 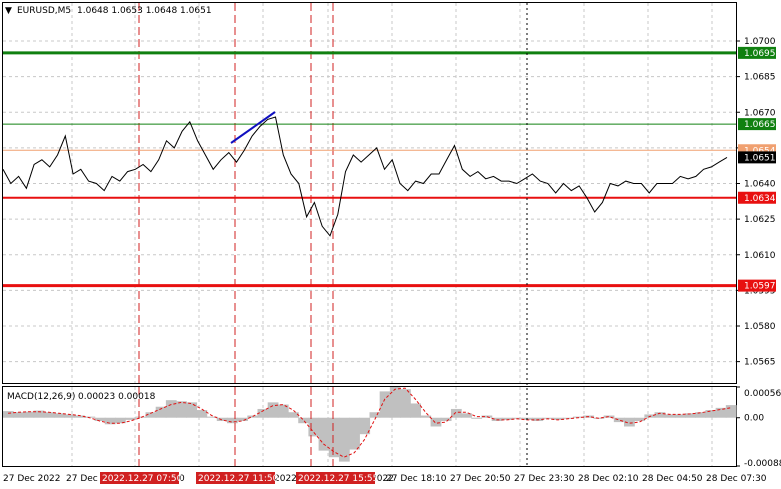 I want to click on current-price-tag: 1.0651, so click(x=757, y=157).